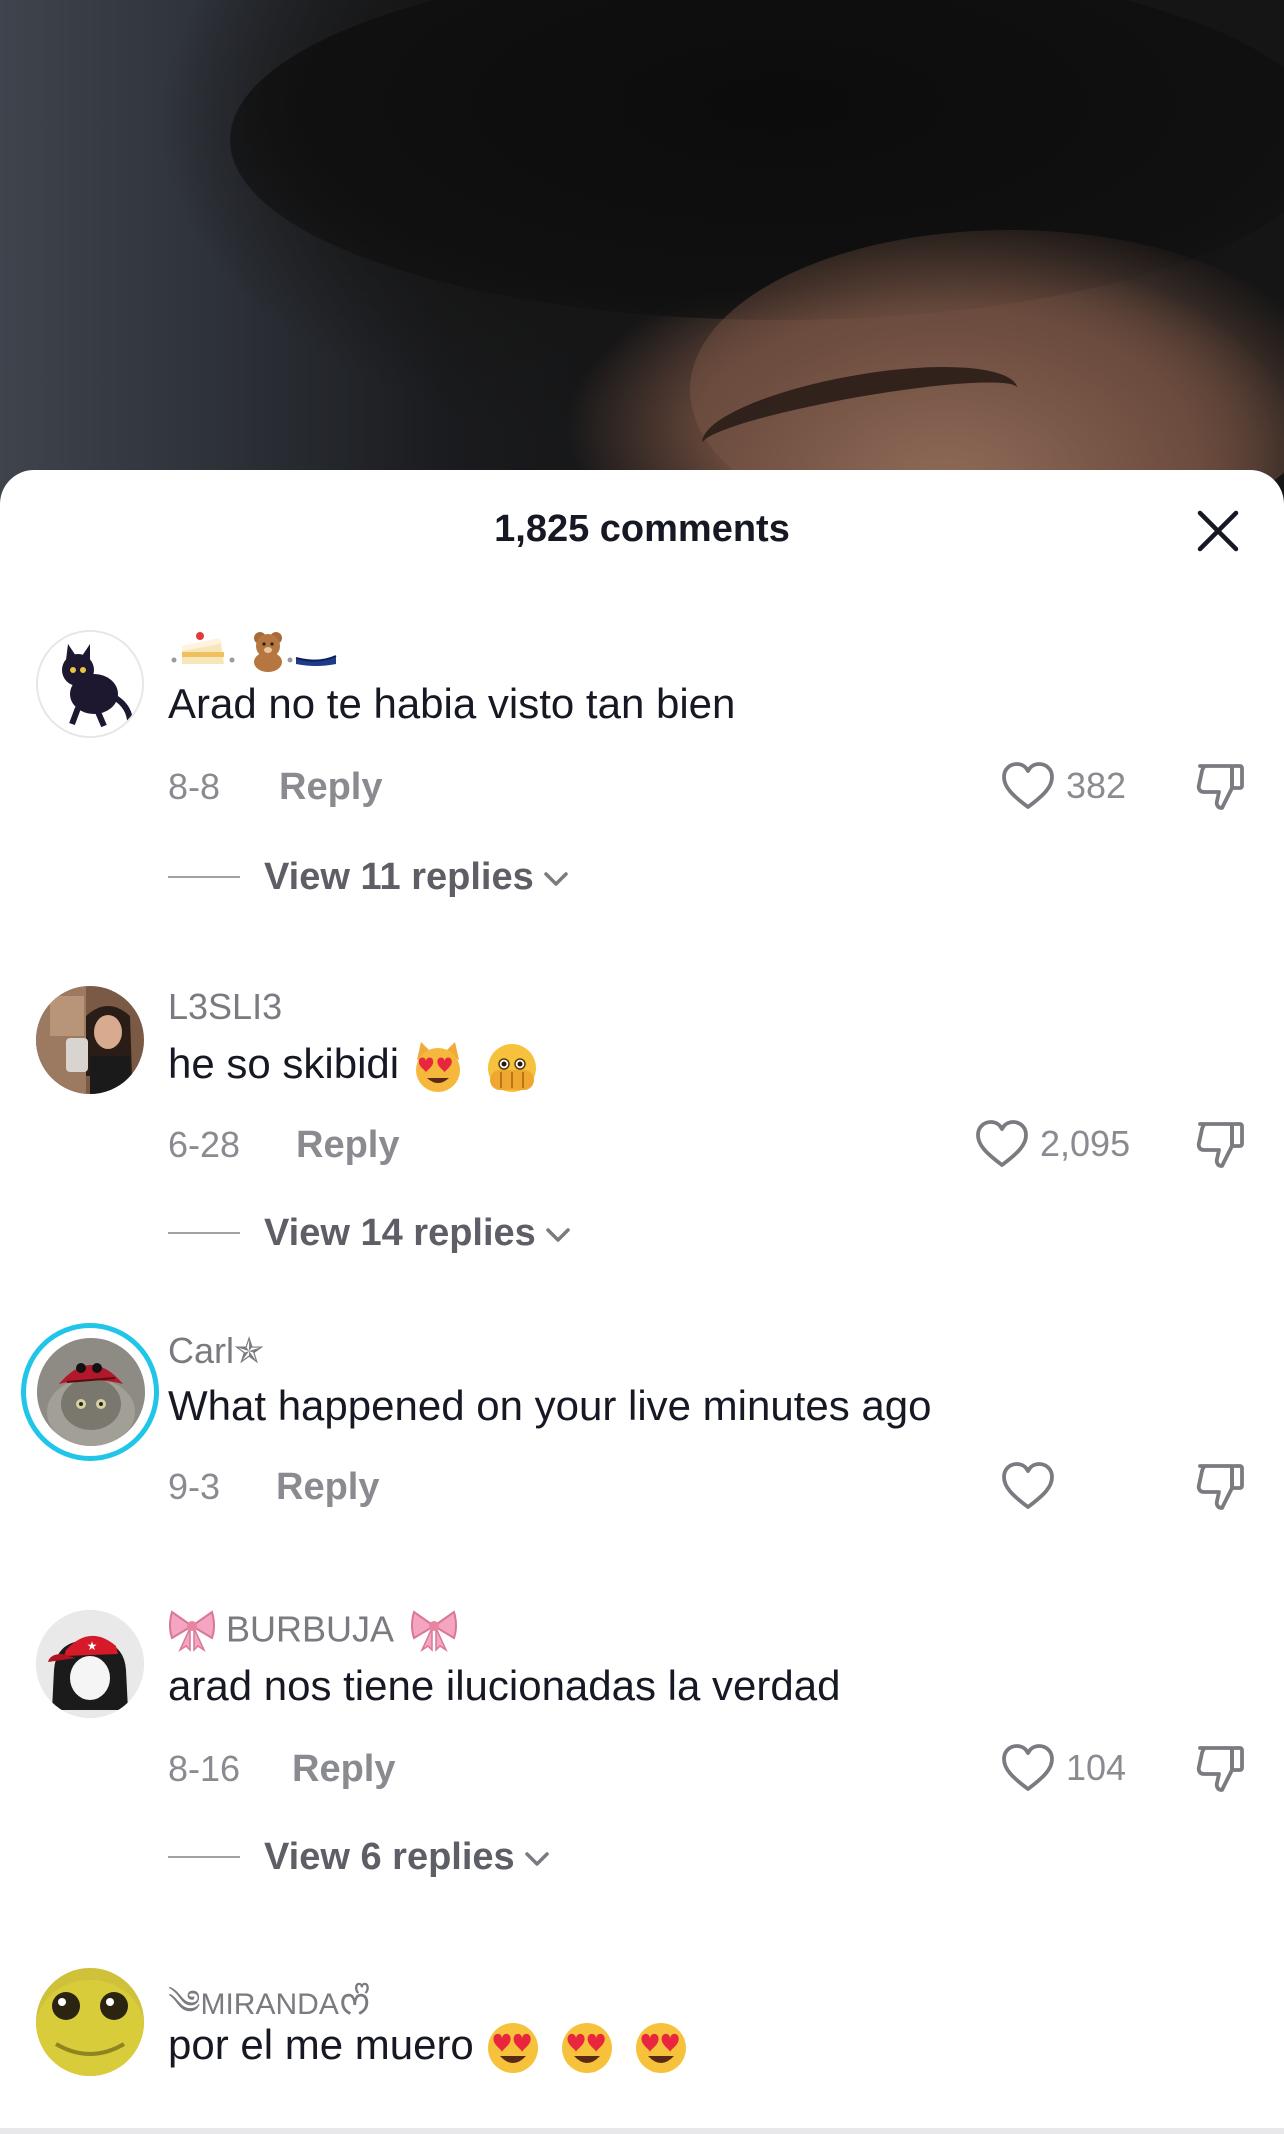  Describe the element at coordinates (1085, 1143) in the screenshot. I see `like-count: 2,095` at that location.